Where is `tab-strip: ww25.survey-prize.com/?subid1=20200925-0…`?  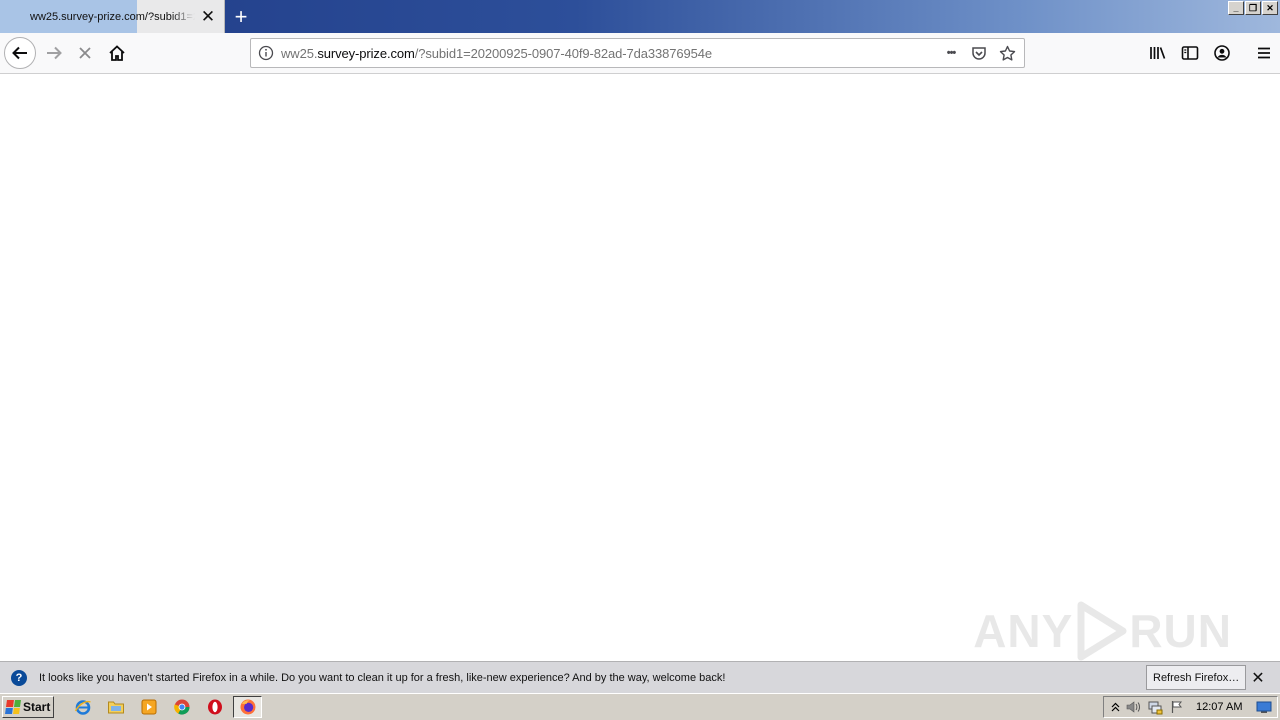
tab-strip: ww25.survey-prize.com/?subid1=20200925-0… is located at coordinates (640, 16).